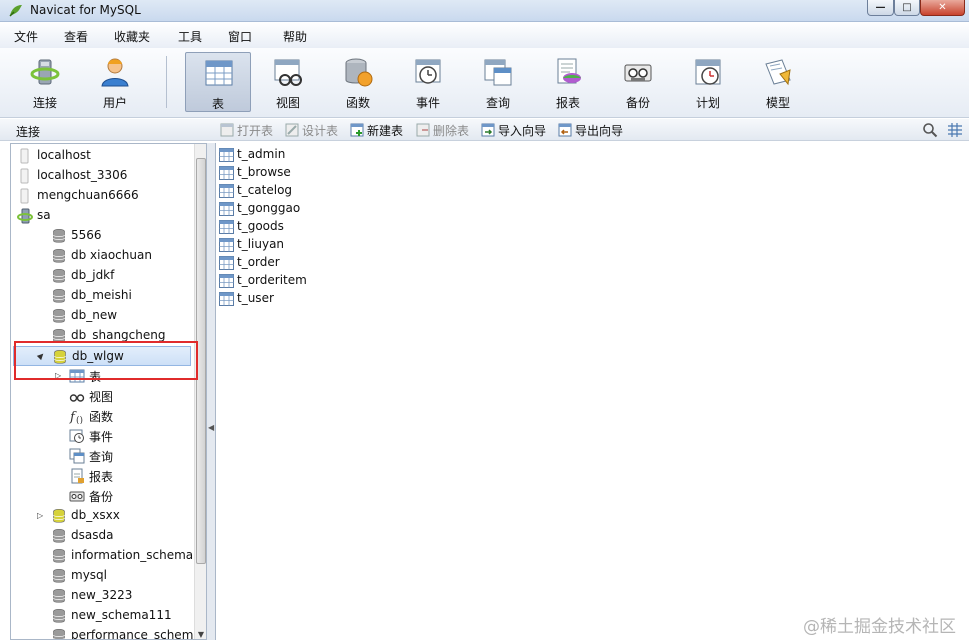 This screenshot has width=969, height=640. What do you see at coordinates (102, 396) in the screenshot?
I see `tree-node-view-folder: 视图` at bounding box center [102, 396].